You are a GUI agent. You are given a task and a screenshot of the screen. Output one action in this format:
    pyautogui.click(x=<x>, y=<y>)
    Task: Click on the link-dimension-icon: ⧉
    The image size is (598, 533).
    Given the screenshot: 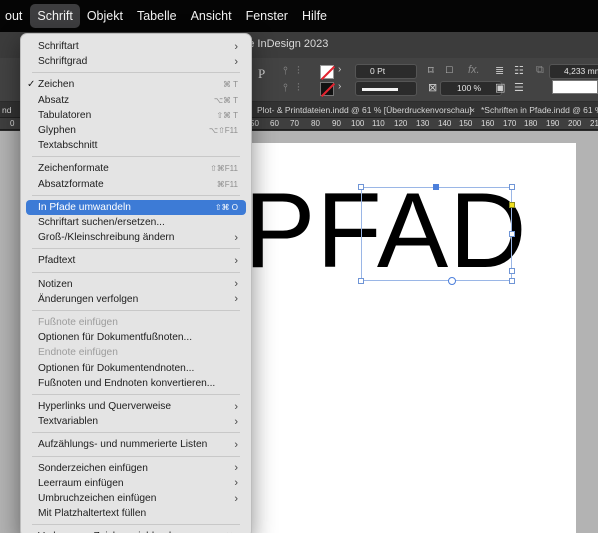 What is the action you would take?
    pyautogui.click(x=540, y=70)
    